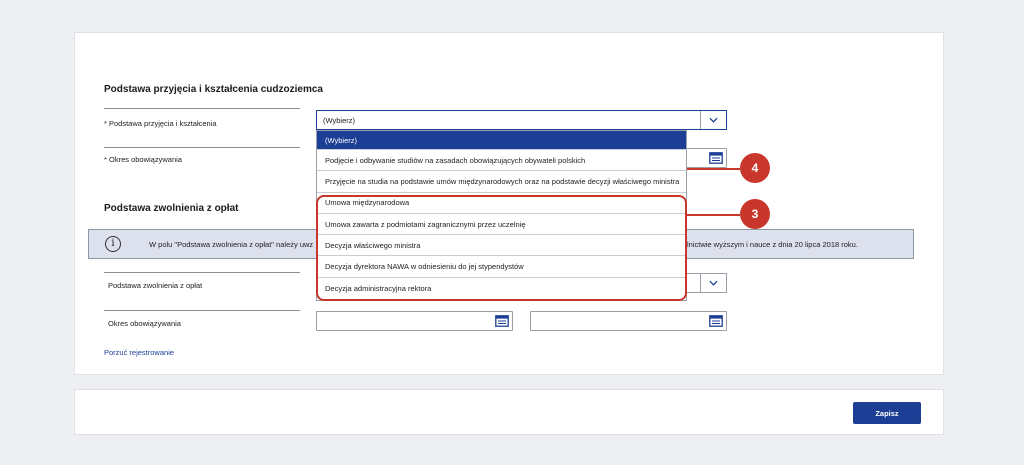  I want to click on exemption-period-label: Okres obowiązywania, so click(144, 323).